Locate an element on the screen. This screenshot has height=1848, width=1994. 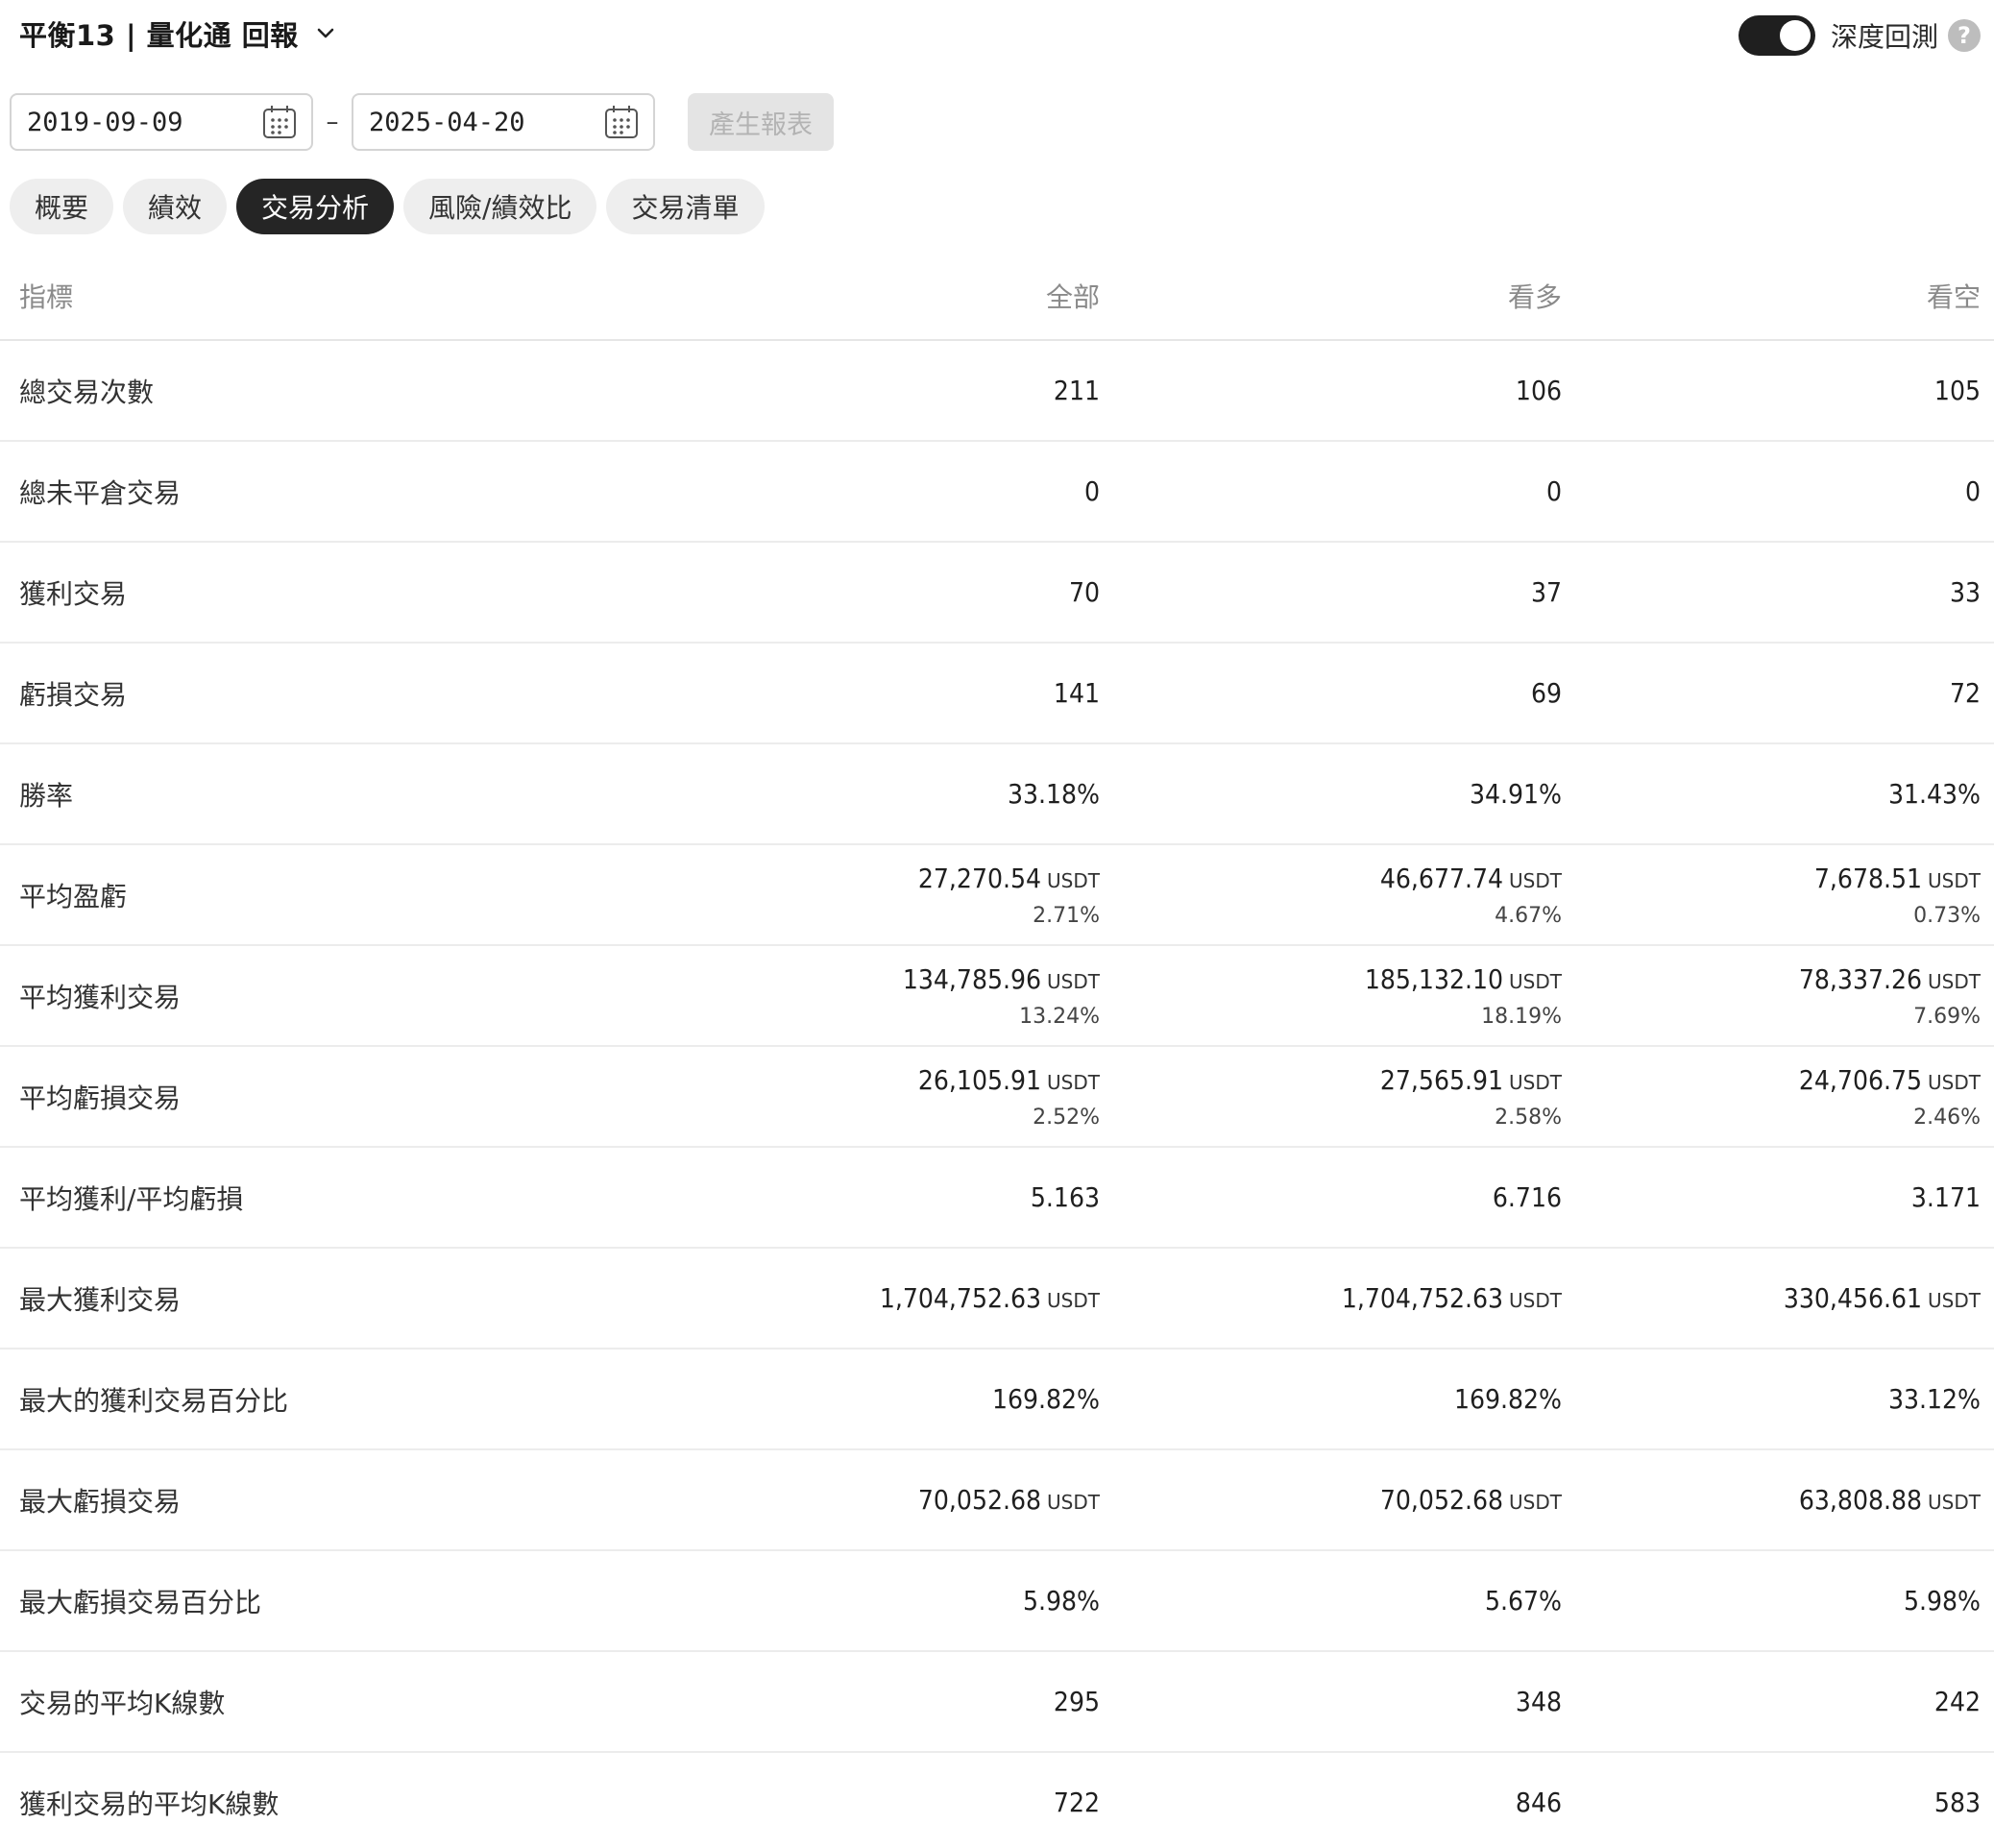
deep-backtest-toggle is located at coordinates (1777, 35).